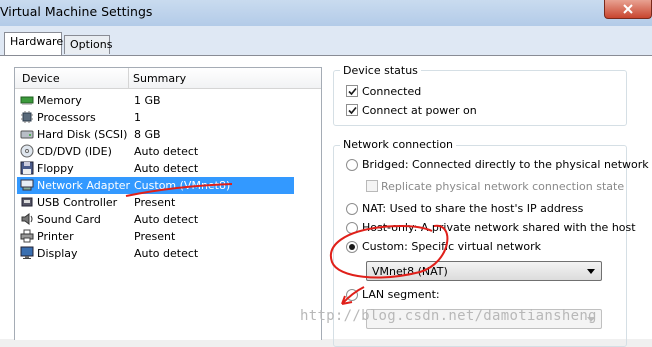 This screenshot has width=652, height=347. I want to click on device-row-hard-disk: Hard Disk (SCSI) 8 GB, so click(155, 134).